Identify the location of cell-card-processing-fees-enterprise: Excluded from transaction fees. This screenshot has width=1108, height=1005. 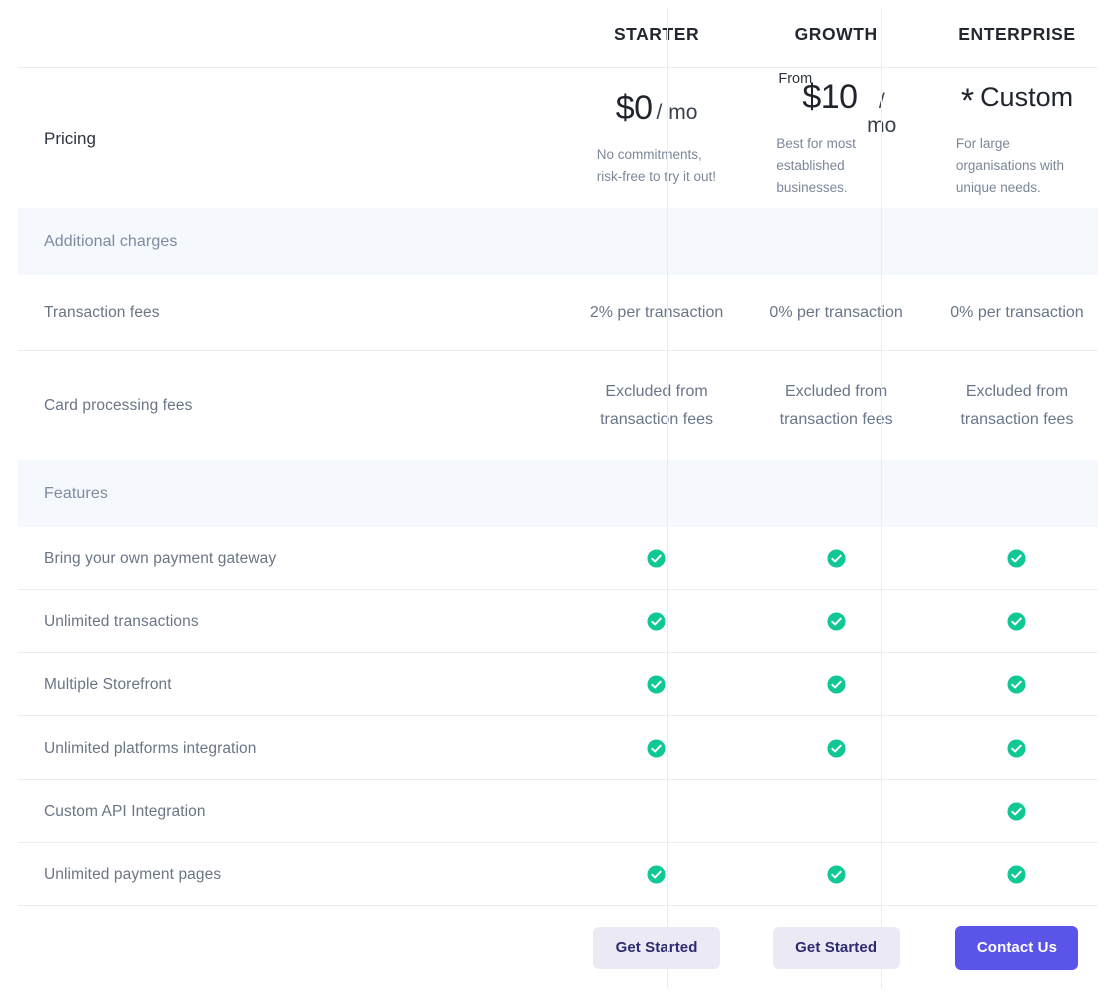
(1017, 406).